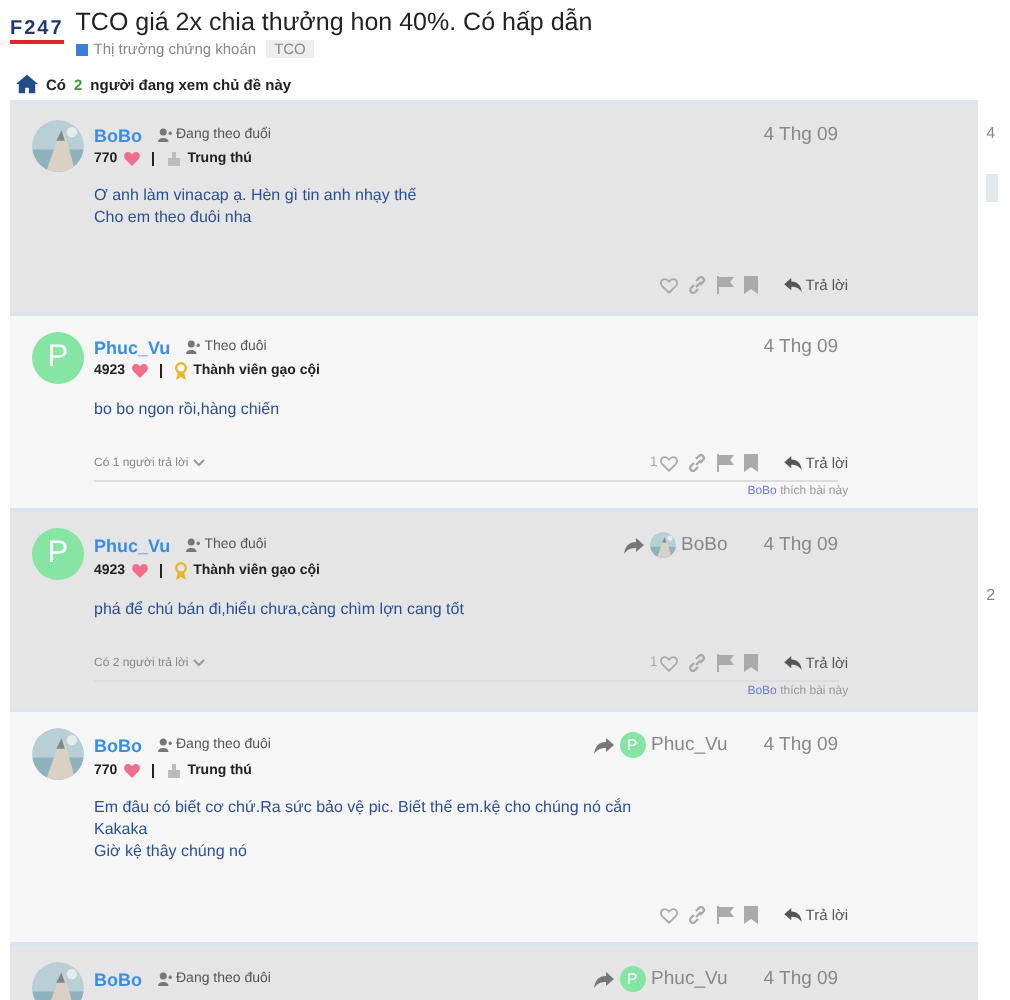  What do you see at coordinates (37, 32) in the screenshot?
I see `site-logo: F247` at bounding box center [37, 32].